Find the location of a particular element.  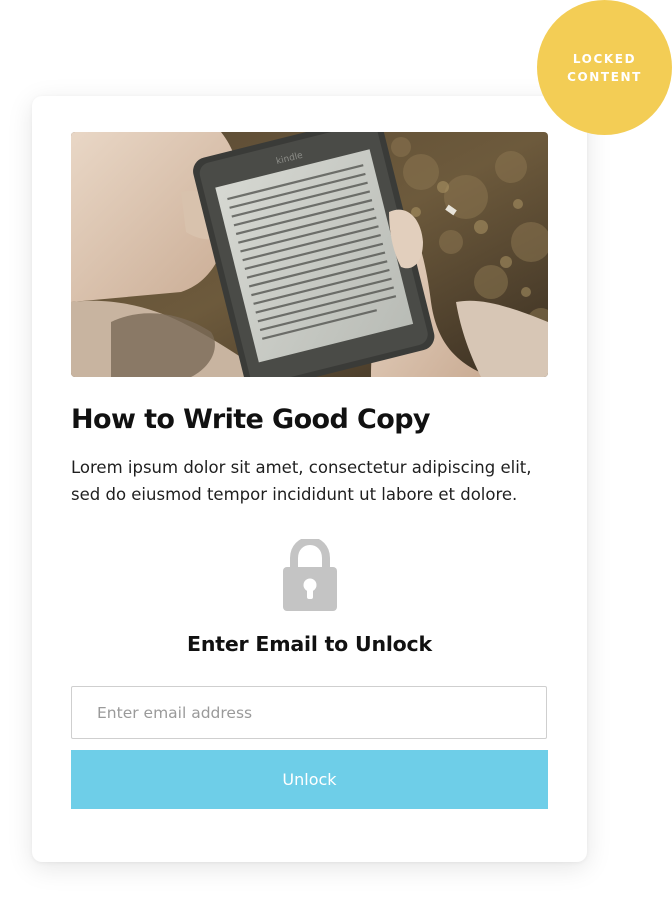

unlock-button: Unlock is located at coordinates (309, 779).